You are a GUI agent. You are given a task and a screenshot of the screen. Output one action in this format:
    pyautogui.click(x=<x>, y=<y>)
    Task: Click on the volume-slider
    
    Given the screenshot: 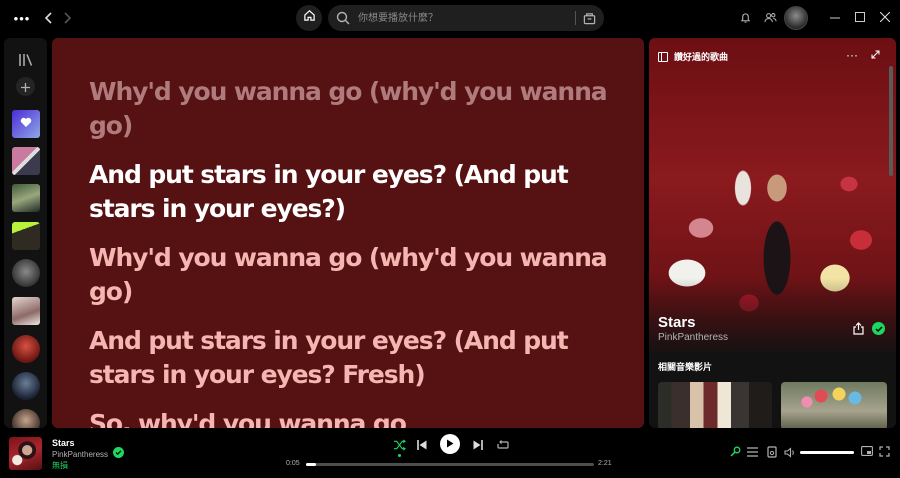 What is the action you would take?
    pyautogui.click(x=827, y=452)
    